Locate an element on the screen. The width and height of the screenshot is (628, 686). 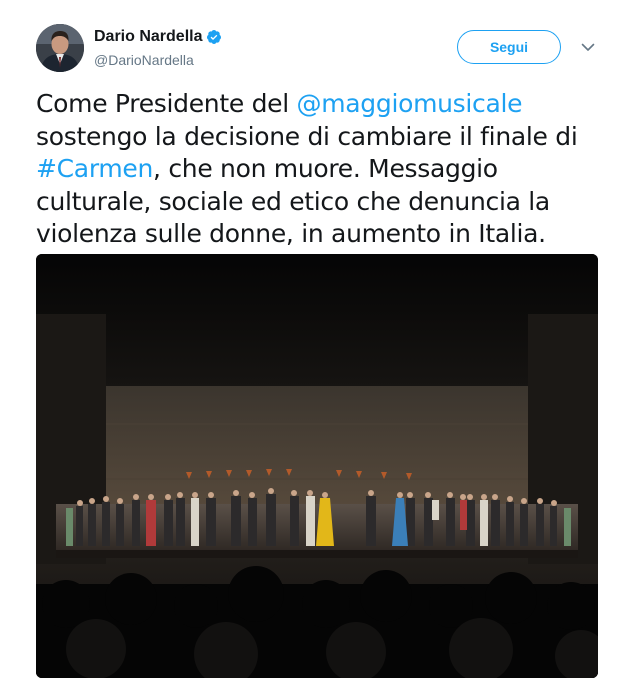
tweet-text-segment: , che non muore. Messaggio is located at coordinates (325, 168).